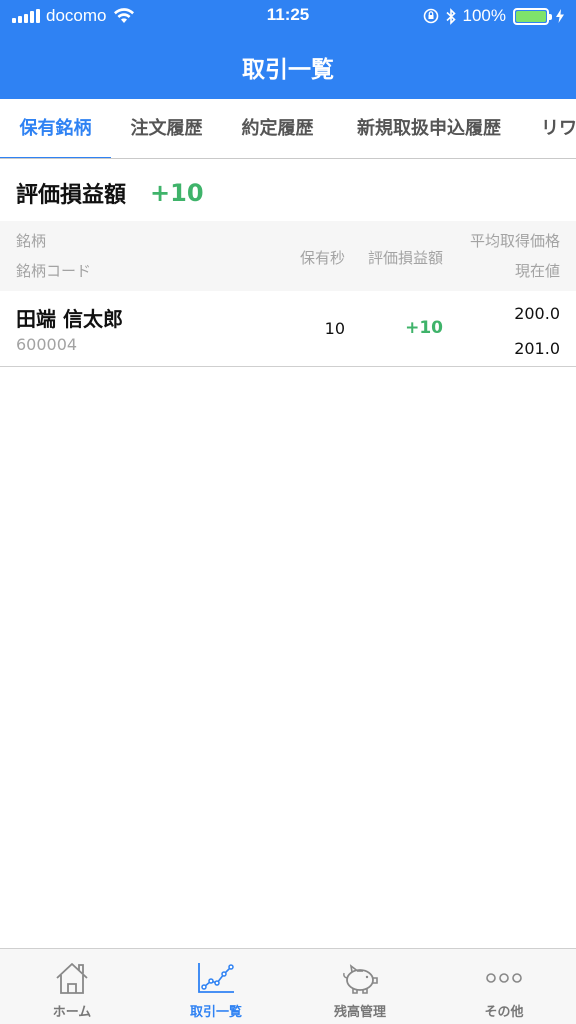 The height and width of the screenshot is (1024, 576). I want to click on battery-percent: 100%, so click(484, 15).